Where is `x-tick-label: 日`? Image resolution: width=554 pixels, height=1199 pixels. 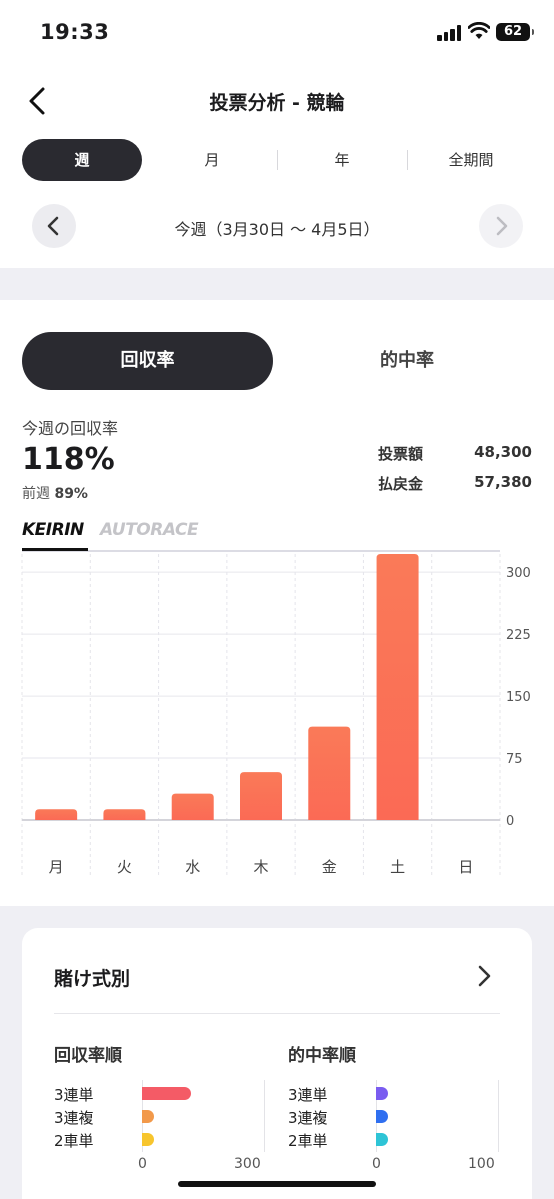 x-tick-label: 日 is located at coordinates (465, 867).